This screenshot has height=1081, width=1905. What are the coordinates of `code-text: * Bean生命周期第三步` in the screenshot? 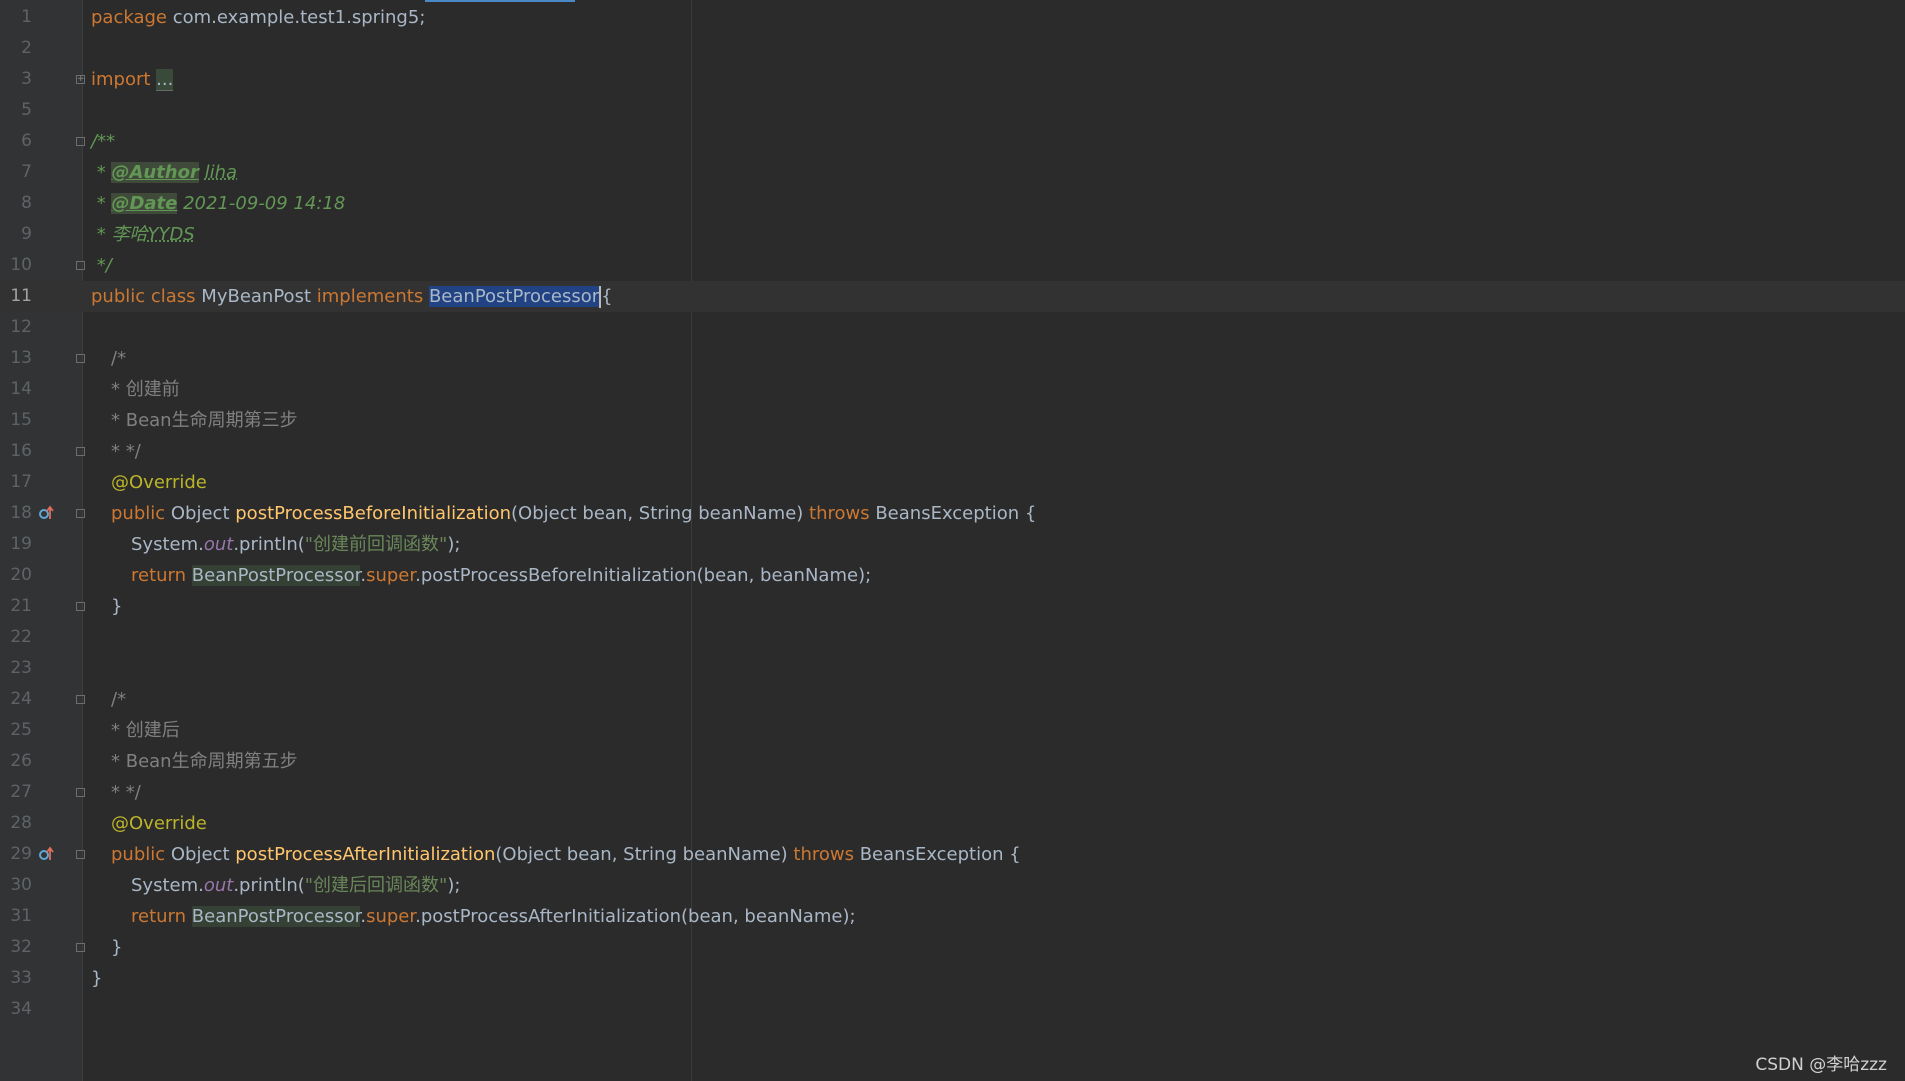 It's located at (194, 420).